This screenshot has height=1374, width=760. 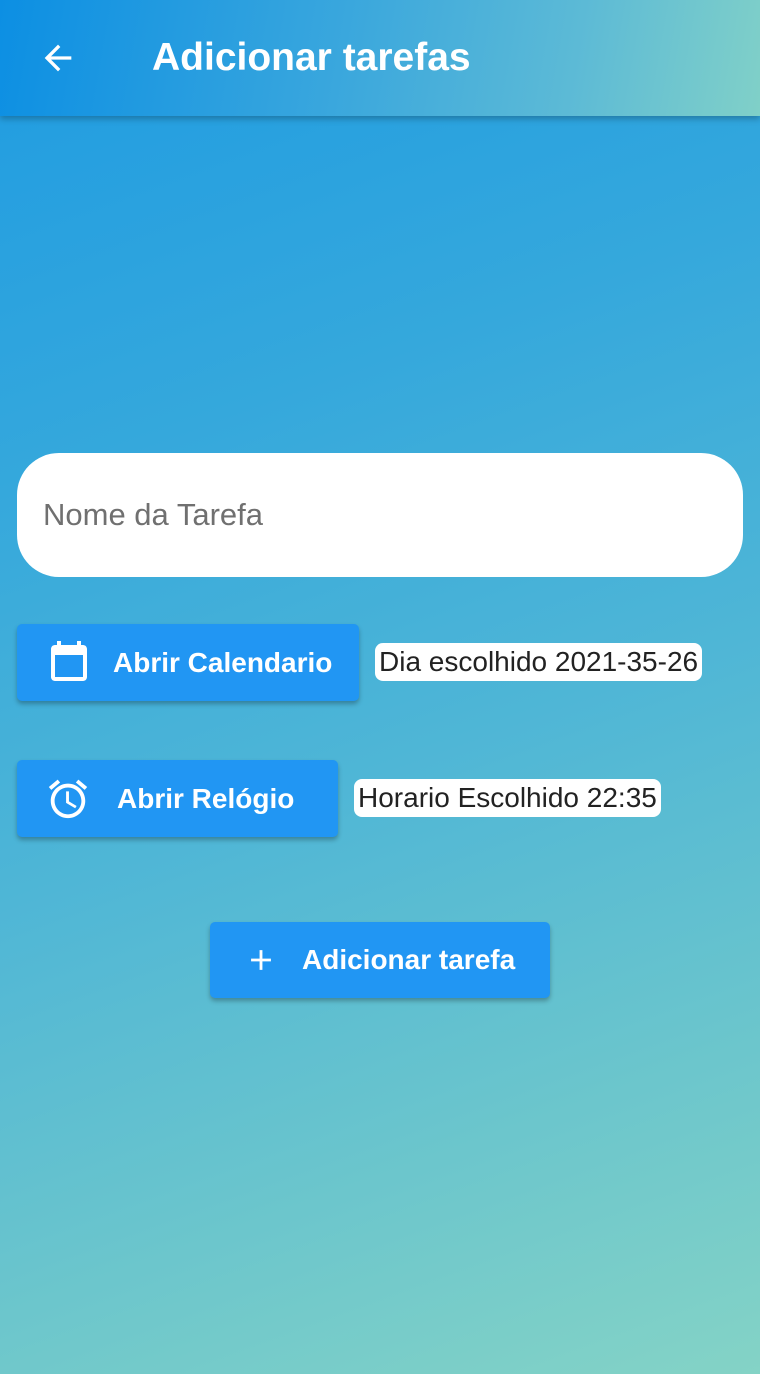 What do you see at coordinates (68, 799) in the screenshot?
I see `alarm-clock-icon` at bounding box center [68, 799].